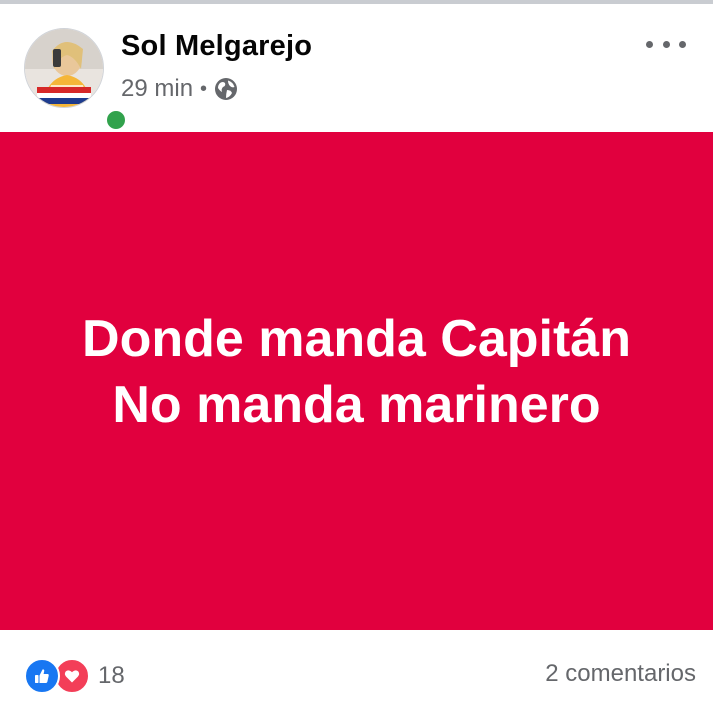 Image resolution: width=713 pixels, height=715 pixels. I want to click on post-text-line-2: No manda marinero, so click(356, 405).